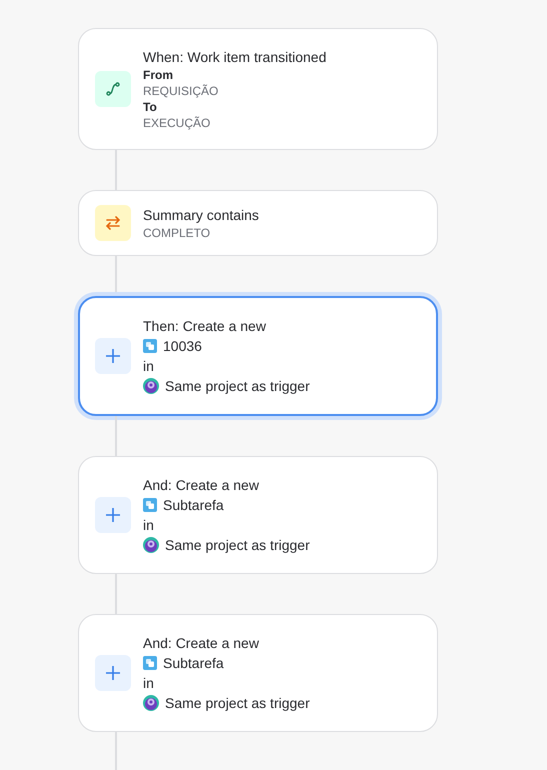  What do you see at coordinates (234, 57) in the screenshot?
I see `step-title: When: Work item transitioned` at bounding box center [234, 57].